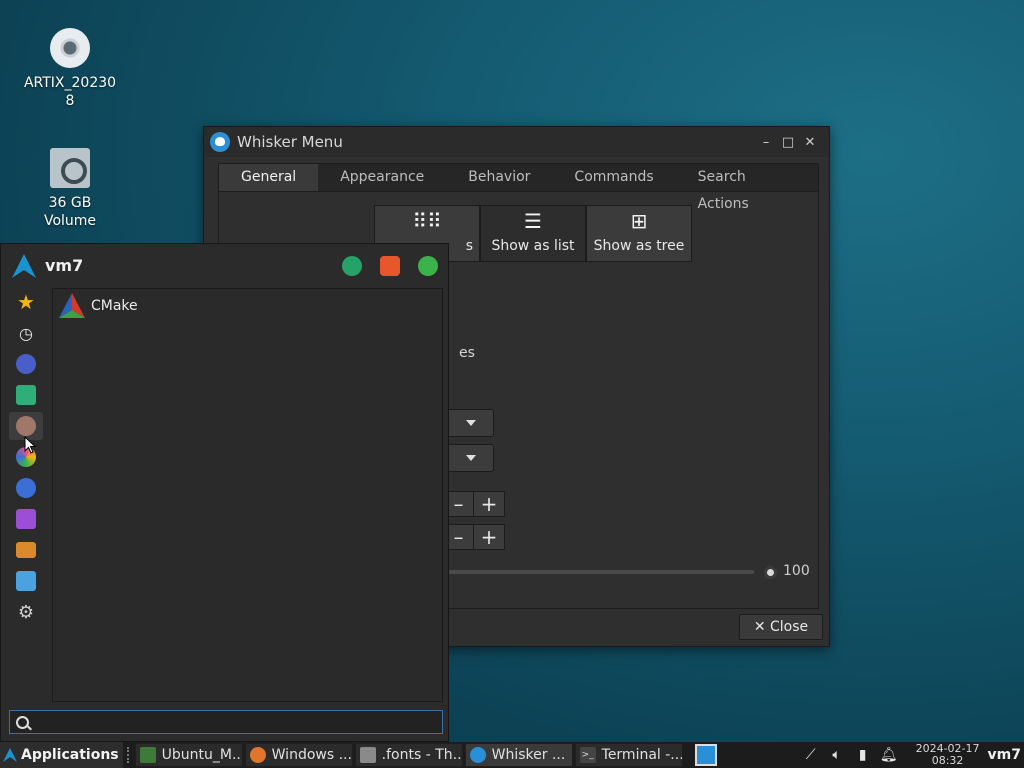  What do you see at coordinates (147, 755) in the screenshot?
I see `virtualbox-icon` at bounding box center [147, 755].